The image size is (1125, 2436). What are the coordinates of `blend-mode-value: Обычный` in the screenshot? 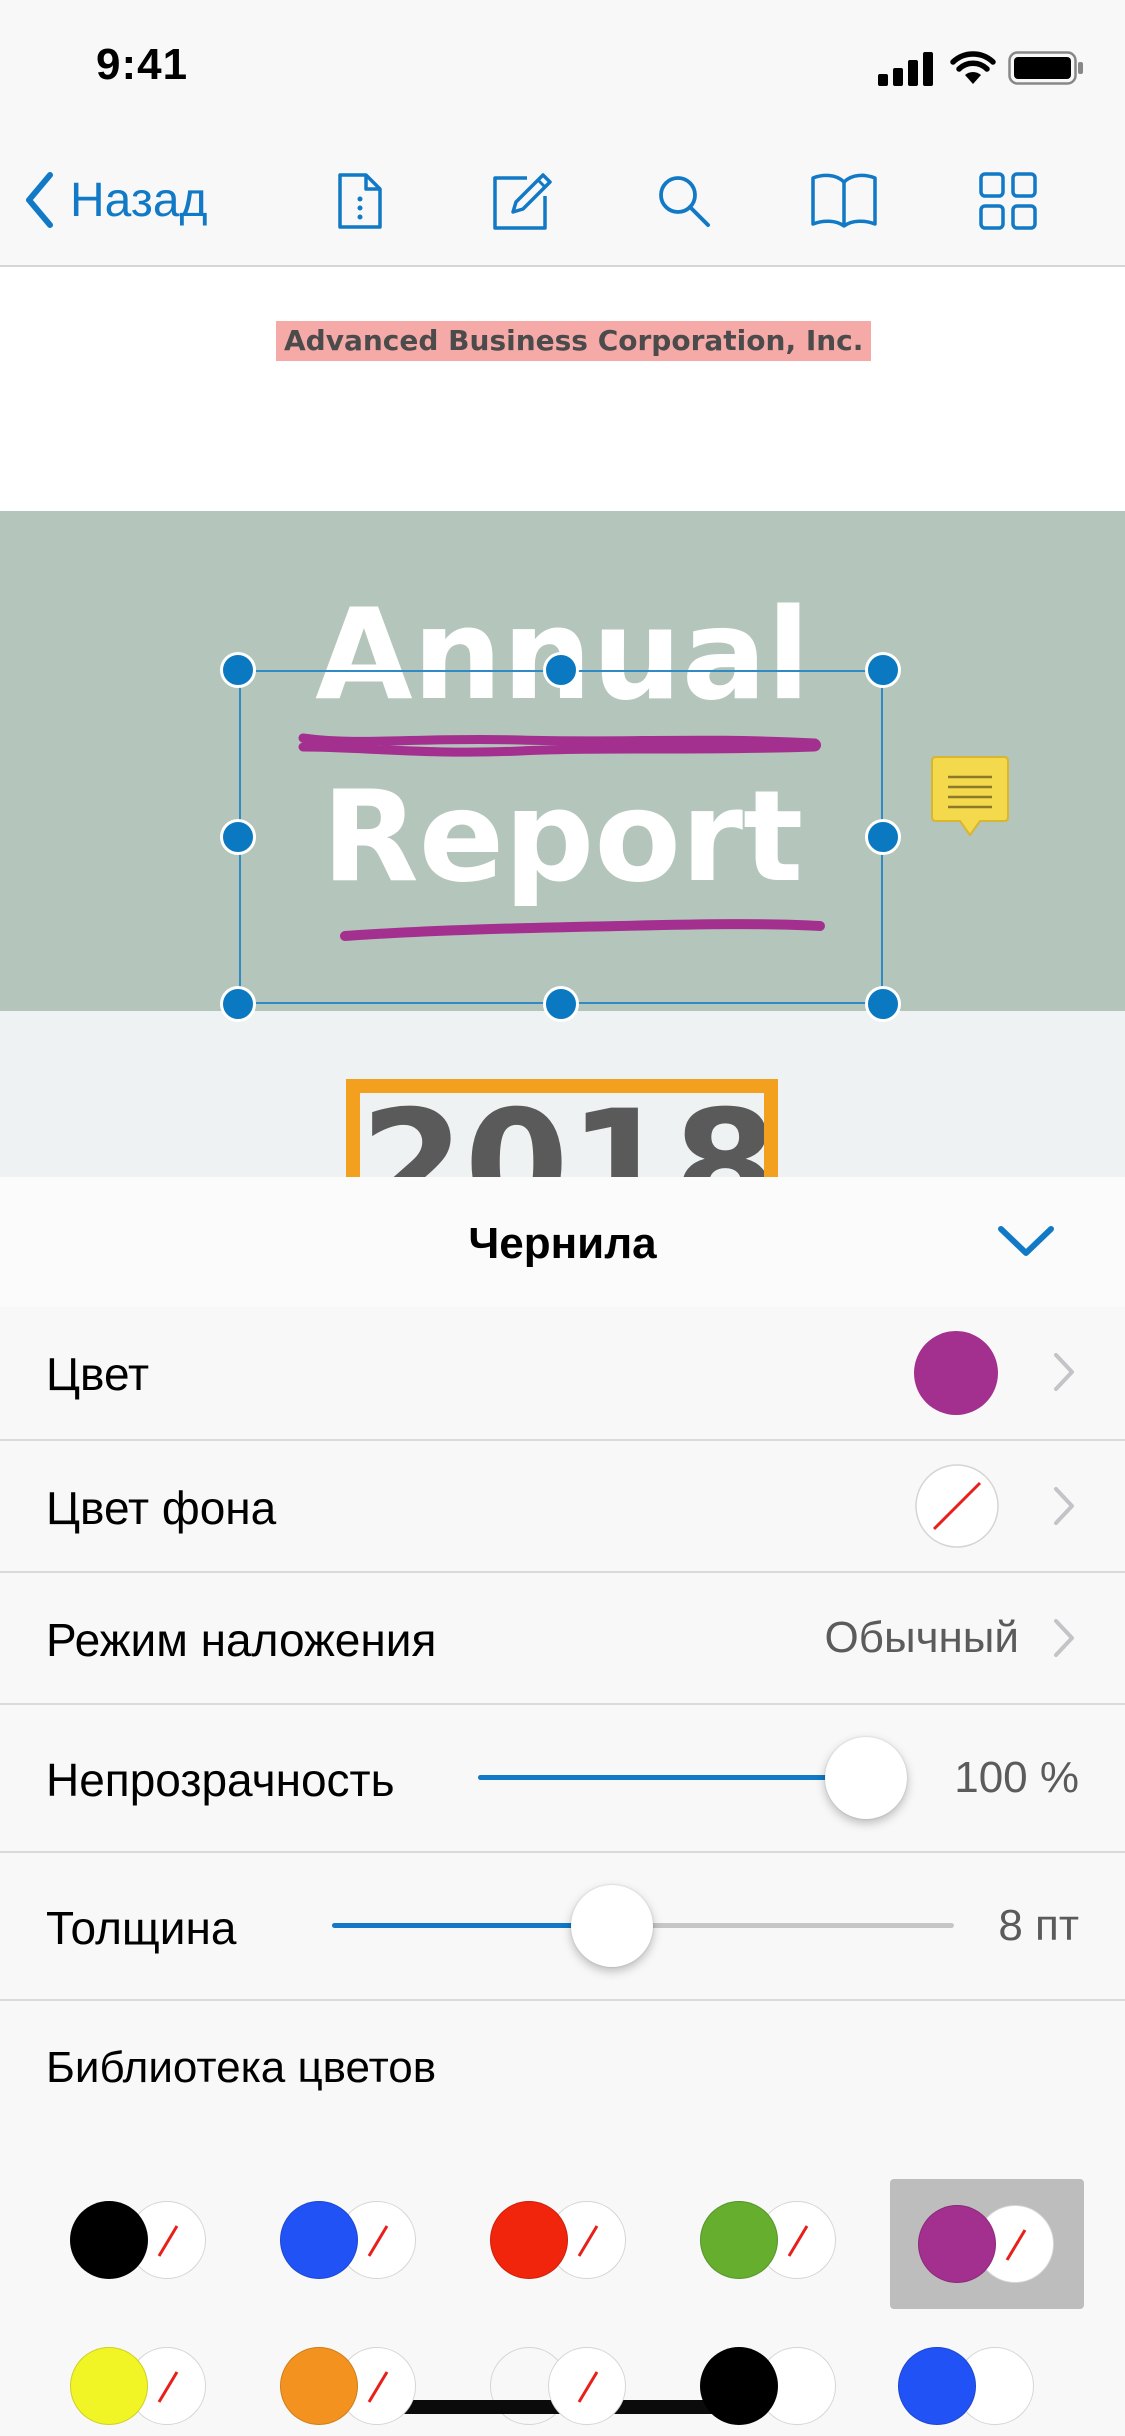 It's located at (921, 1637).